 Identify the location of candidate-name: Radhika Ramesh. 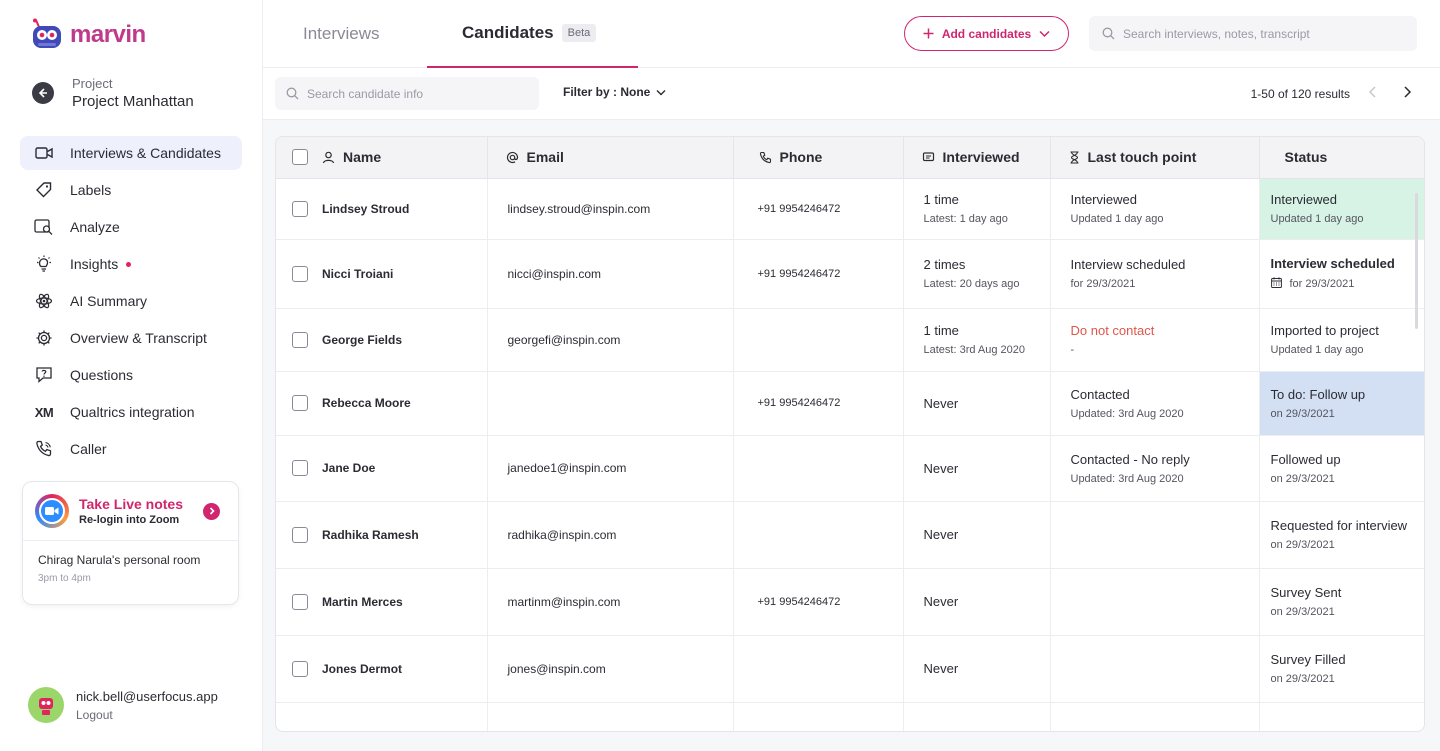
(370, 535).